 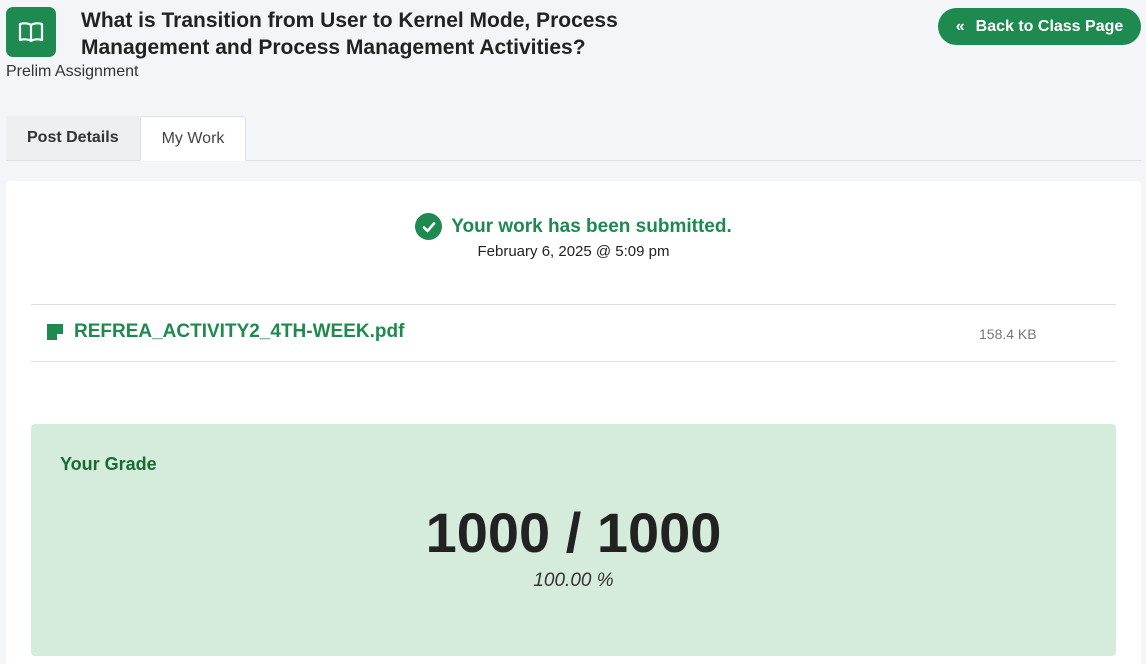 I want to click on grade-label: Your Grade, so click(x=108, y=464).